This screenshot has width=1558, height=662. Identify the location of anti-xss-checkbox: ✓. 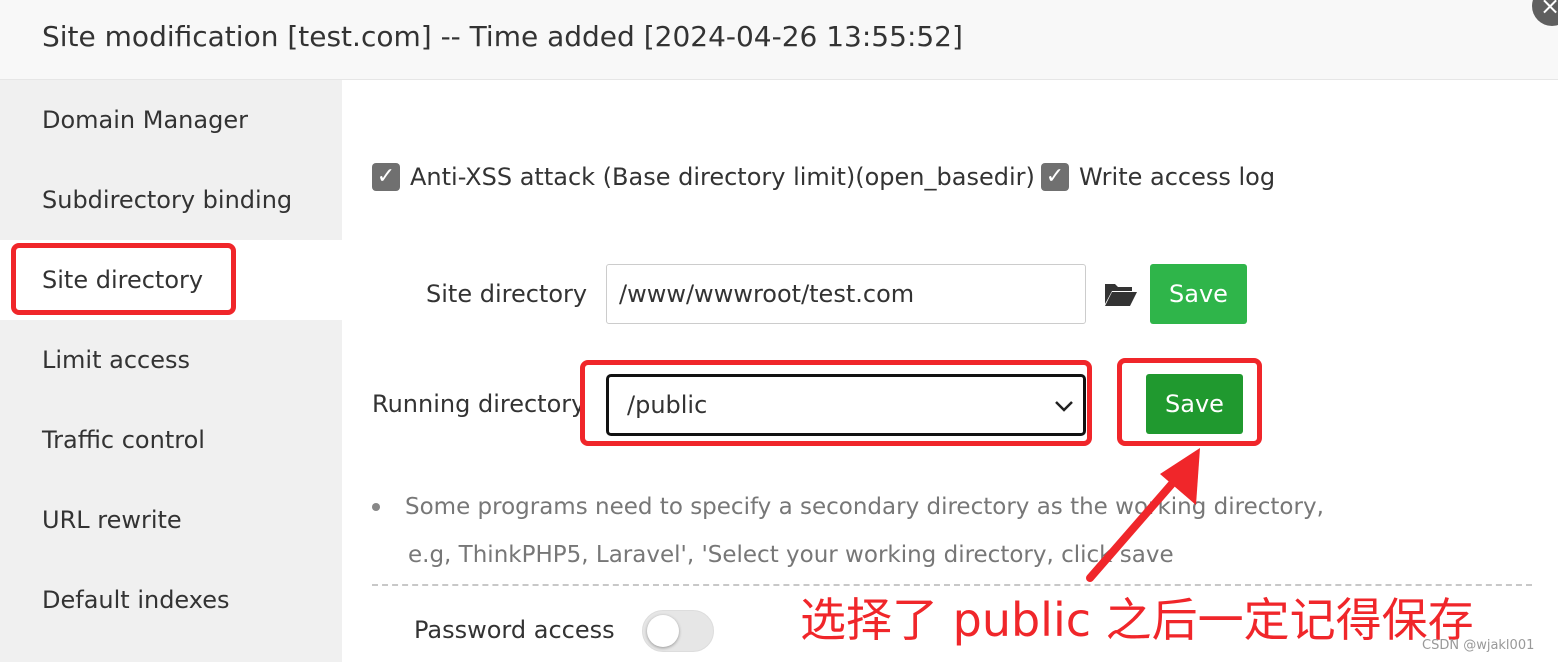
(386, 177).